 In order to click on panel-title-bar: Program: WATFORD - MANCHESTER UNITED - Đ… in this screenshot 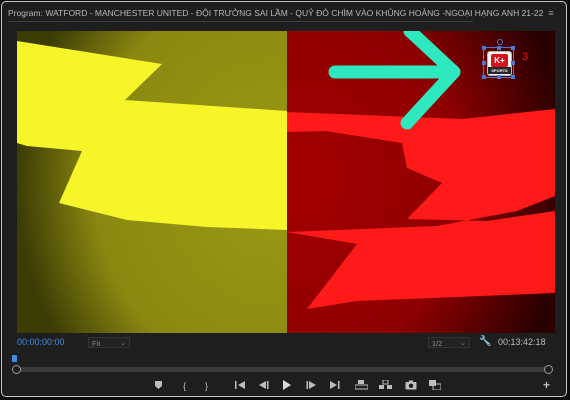, I will do `click(284, 13)`.